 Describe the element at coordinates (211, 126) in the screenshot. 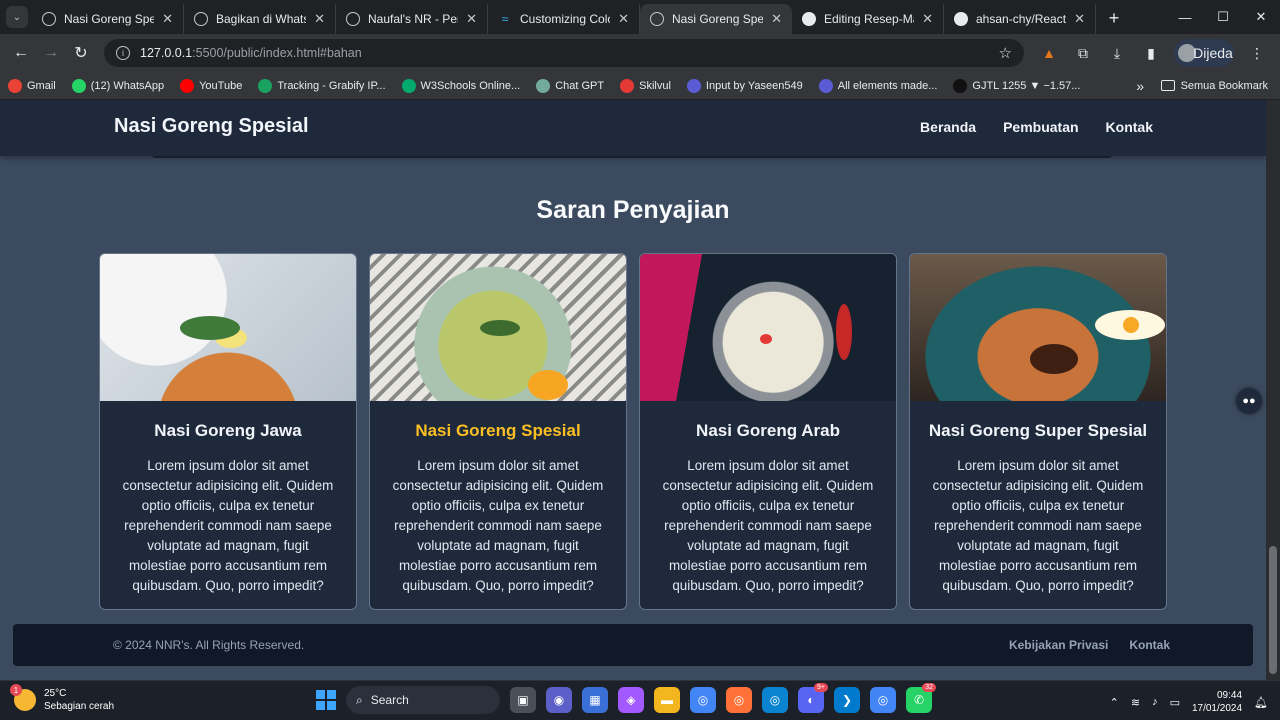

I see `site-brand: Nasi Goreng Spesial` at that location.